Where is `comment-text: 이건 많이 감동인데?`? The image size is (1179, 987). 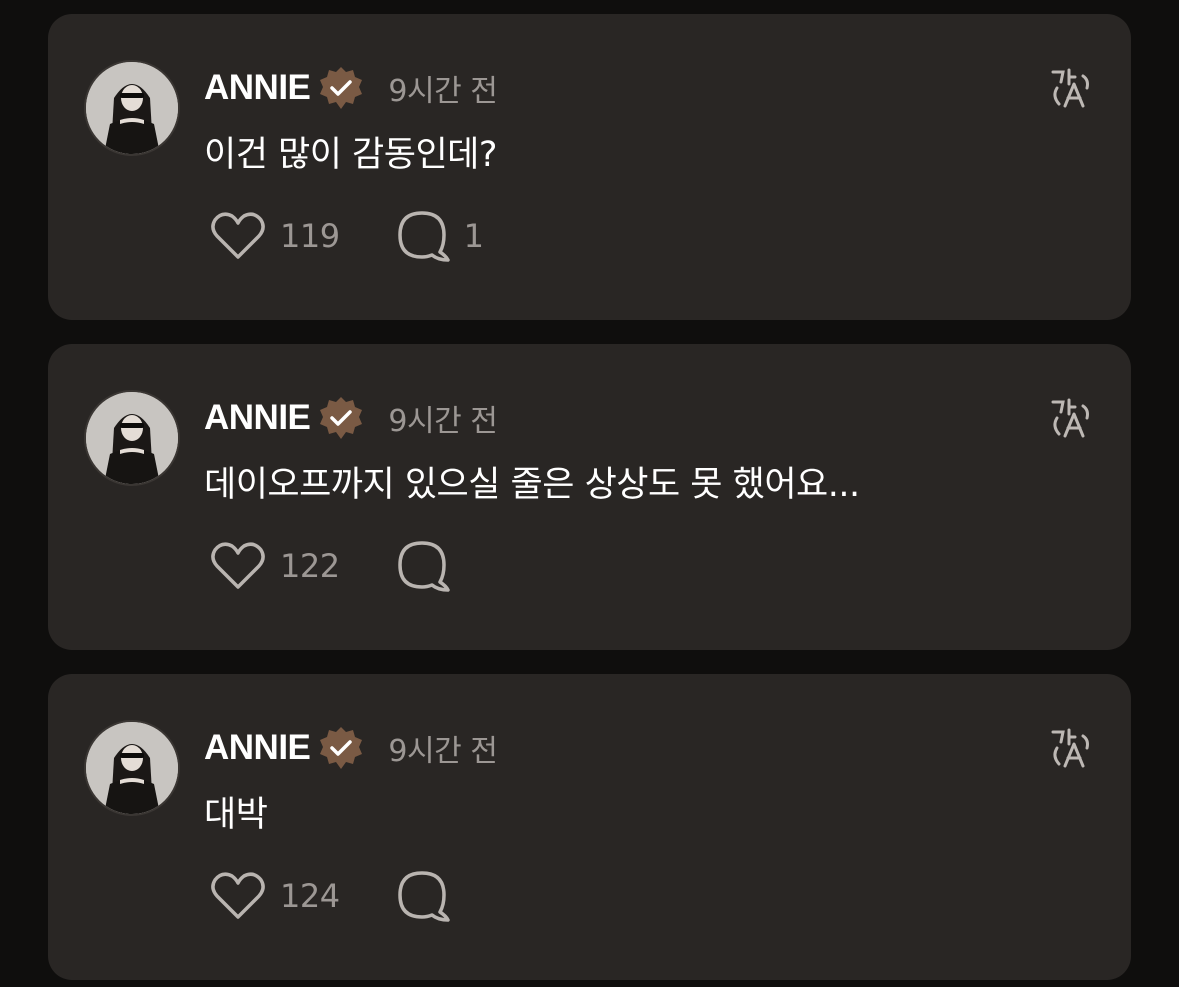
comment-text: 이건 많이 감동인데? is located at coordinates (350, 155).